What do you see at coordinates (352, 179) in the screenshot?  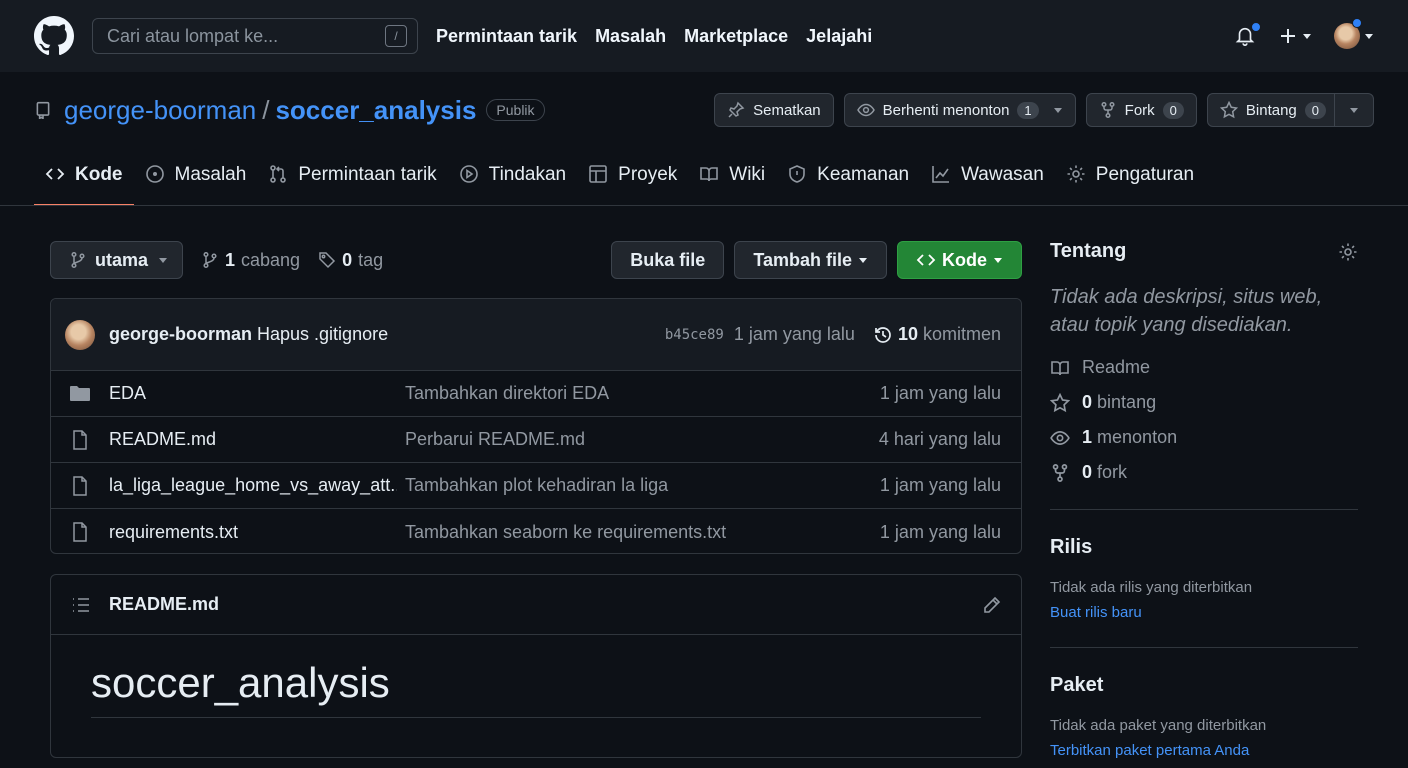 I see `tab-pull-requests: Permintaan tarik` at bounding box center [352, 179].